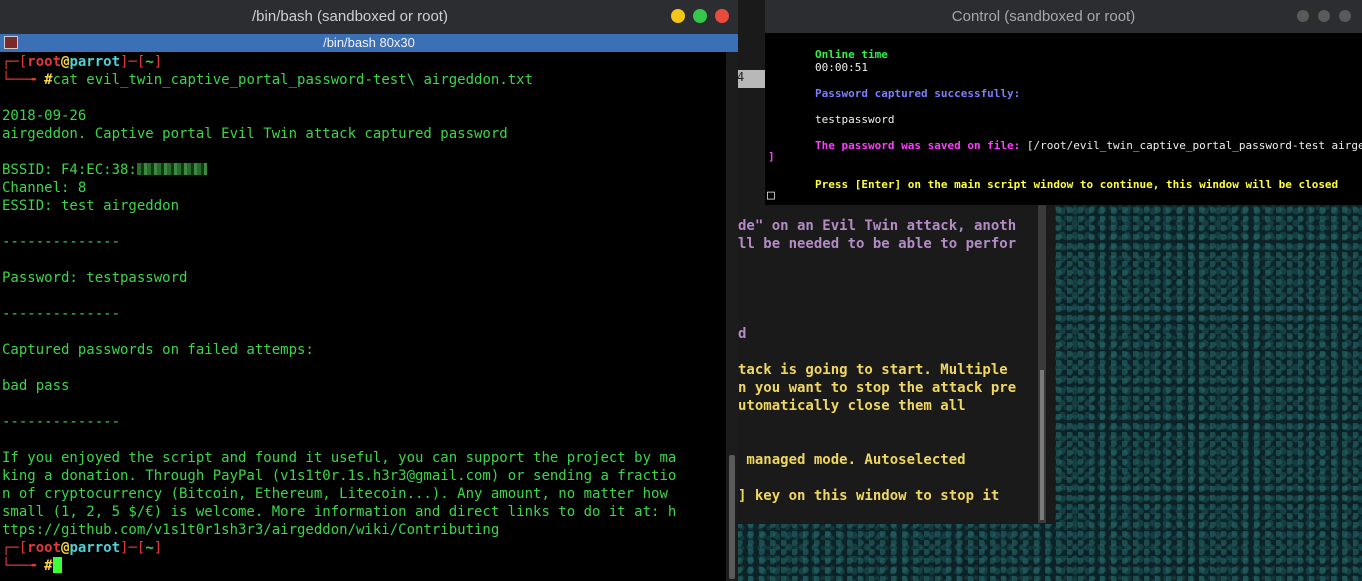 The height and width of the screenshot is (581, 1362). I want to click on command-line: └──╼ #, so click(32, 566).